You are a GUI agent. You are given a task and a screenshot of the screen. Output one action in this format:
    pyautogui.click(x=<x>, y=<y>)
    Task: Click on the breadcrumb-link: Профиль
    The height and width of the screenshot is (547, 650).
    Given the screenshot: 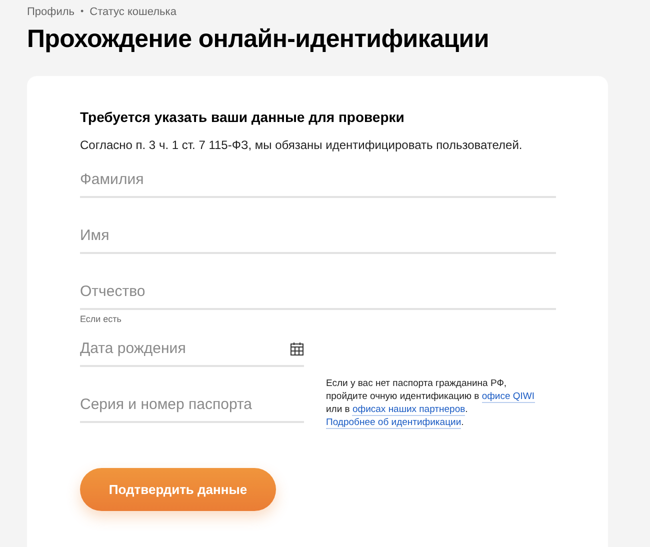 What is the action you would take?
    pyautogui.click(x=50, y=12)
    